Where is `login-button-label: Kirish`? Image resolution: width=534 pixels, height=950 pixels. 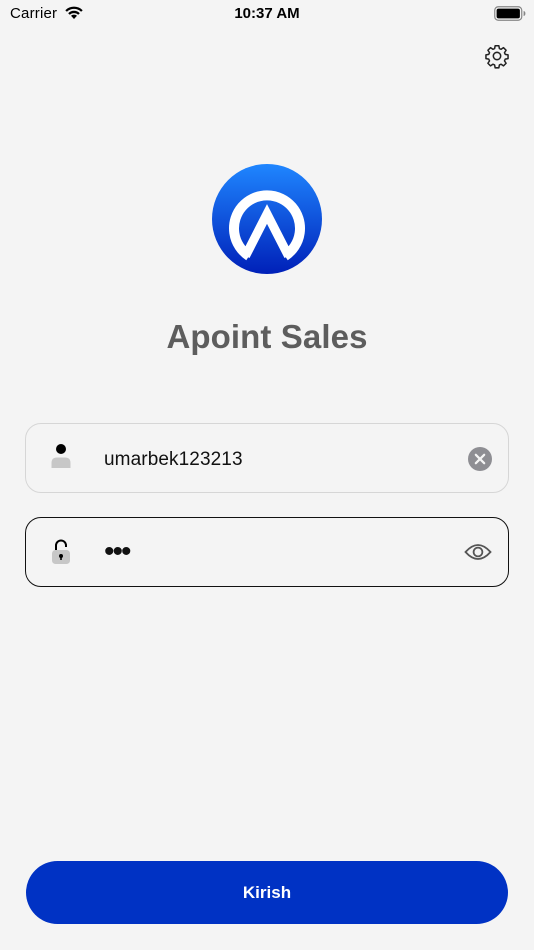 login-button-label: Kirish is located at coordinates (267, 892).